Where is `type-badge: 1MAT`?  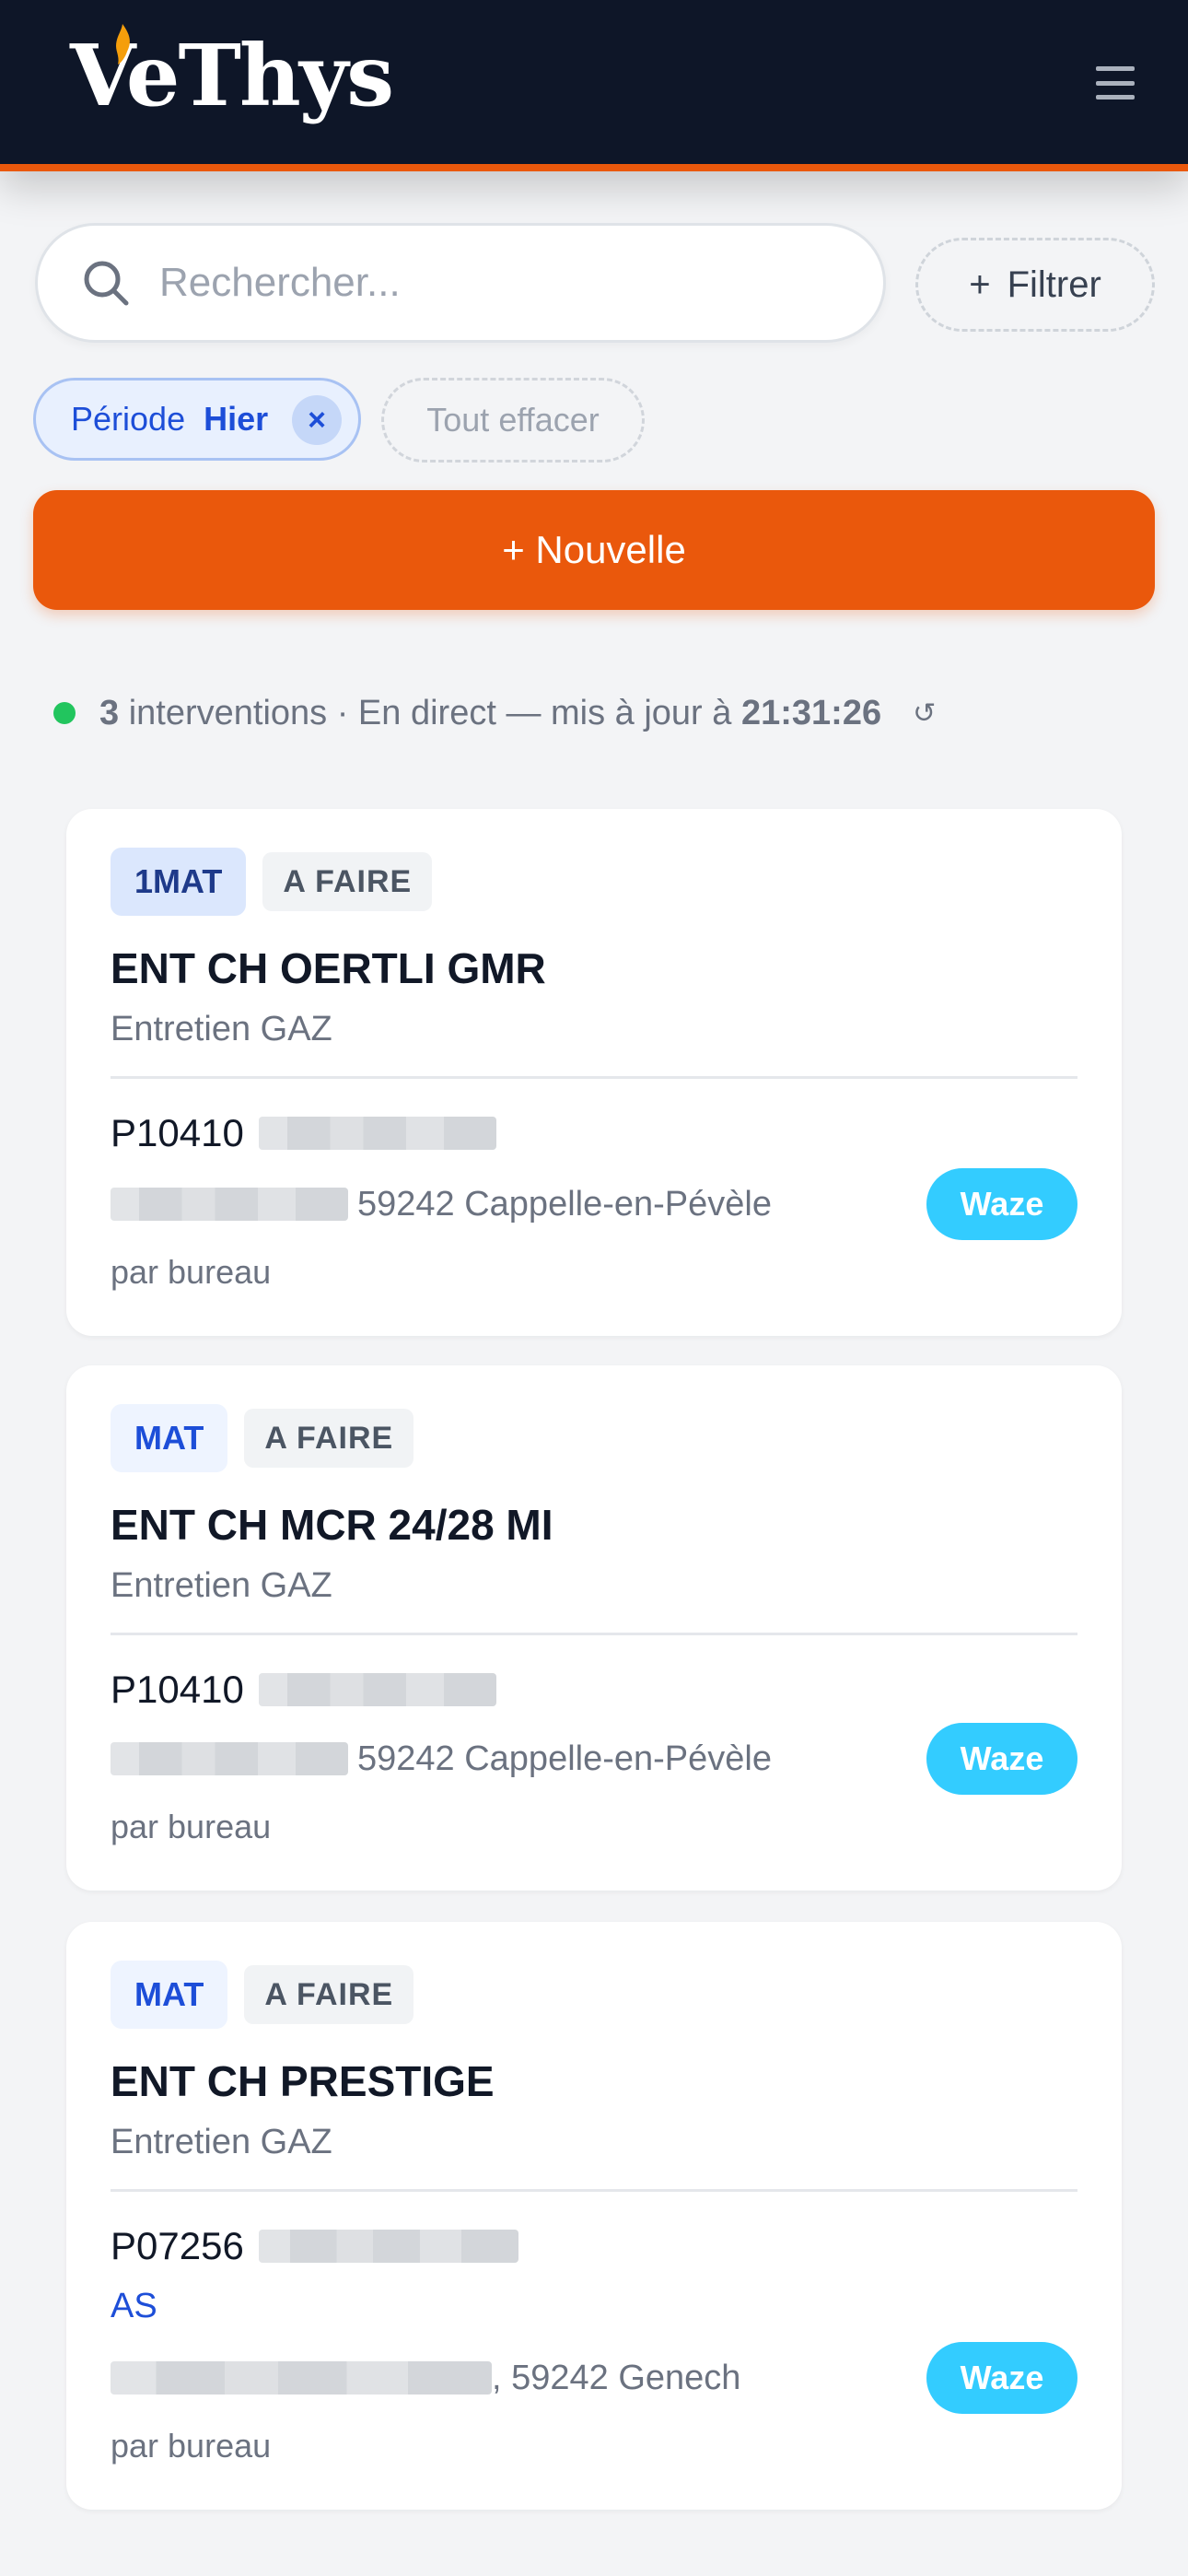 type-badge: 1MAT is located at coordinates (179, 882).